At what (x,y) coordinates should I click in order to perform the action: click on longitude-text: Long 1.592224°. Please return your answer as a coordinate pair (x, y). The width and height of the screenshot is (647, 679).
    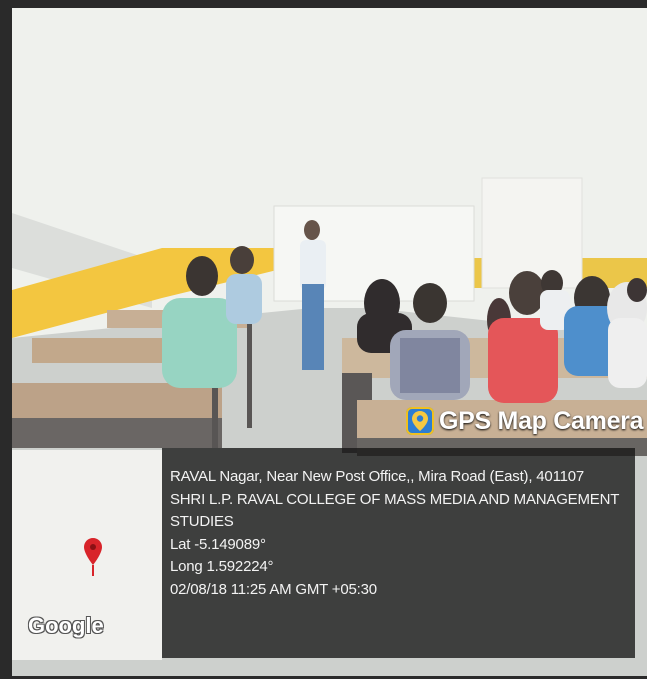
    Looking at the image, I should click on (222, 566).